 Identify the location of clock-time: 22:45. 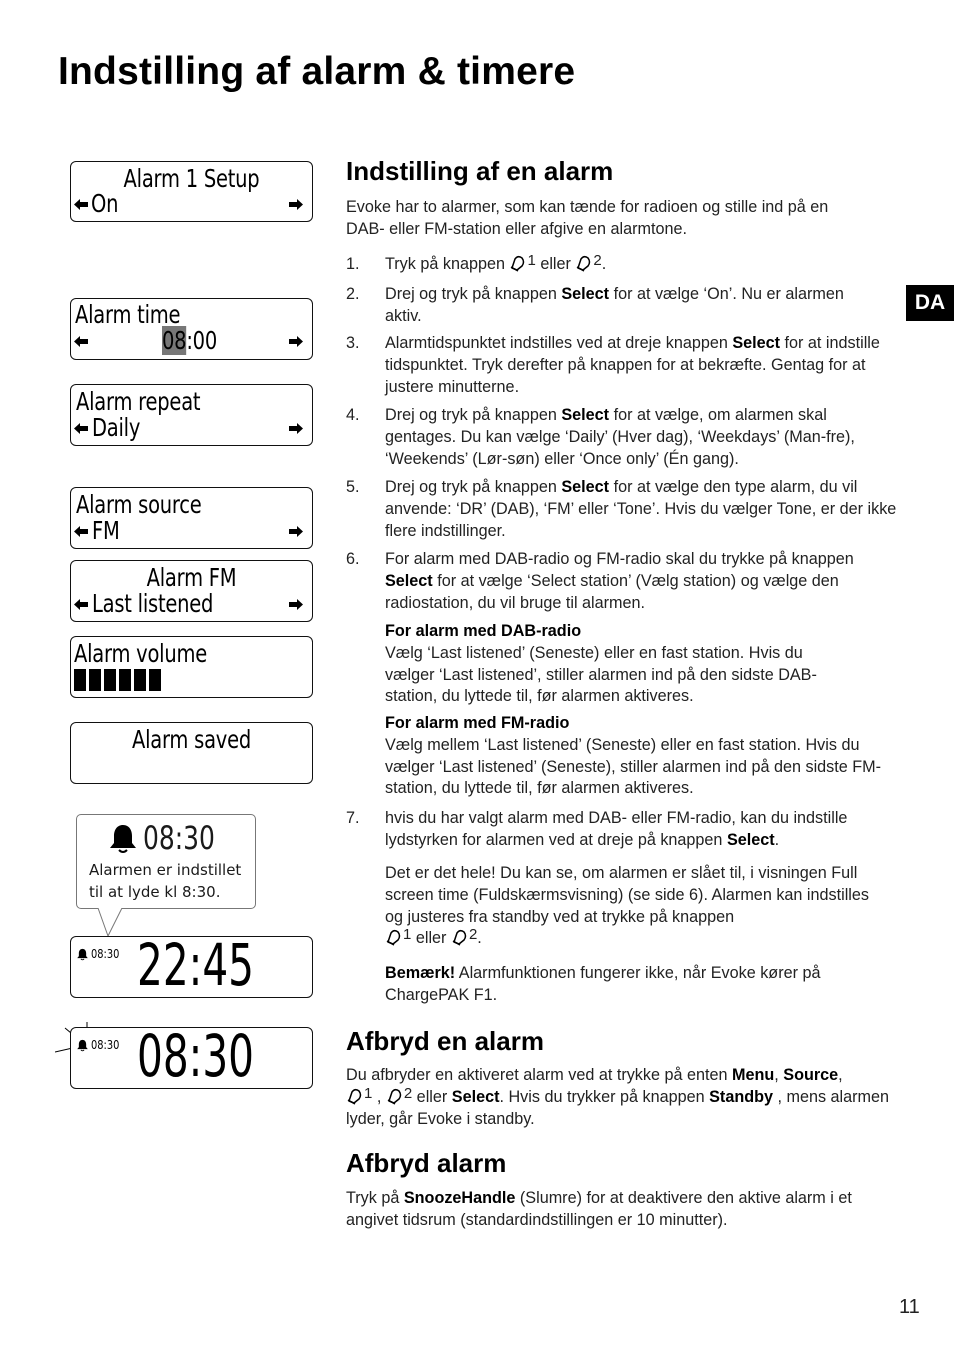
(196, 965).